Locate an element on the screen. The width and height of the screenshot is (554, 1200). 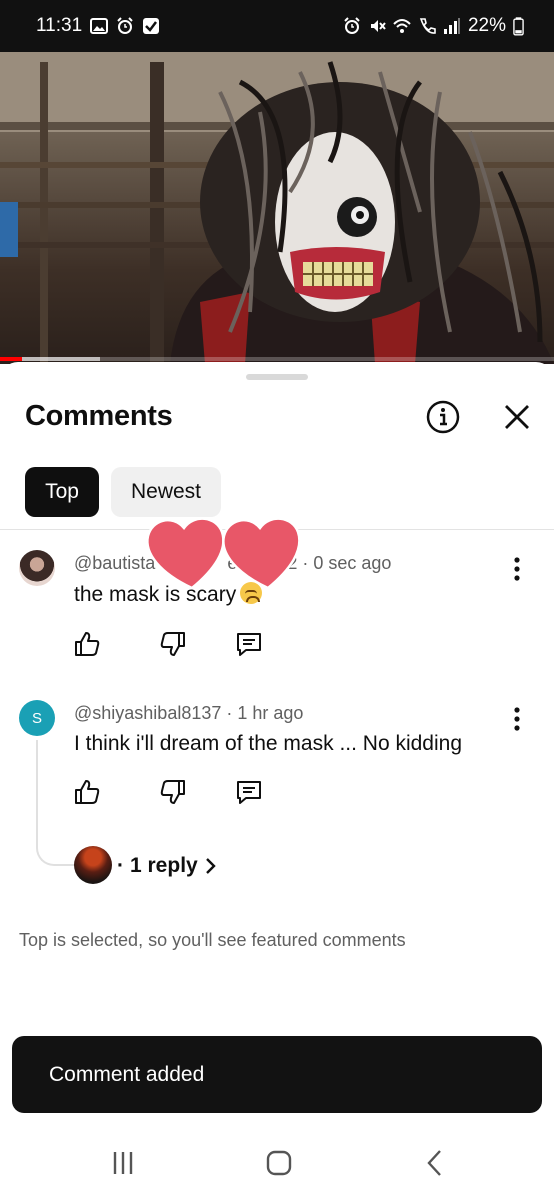
close-icon is located at coordinates (517, 417).